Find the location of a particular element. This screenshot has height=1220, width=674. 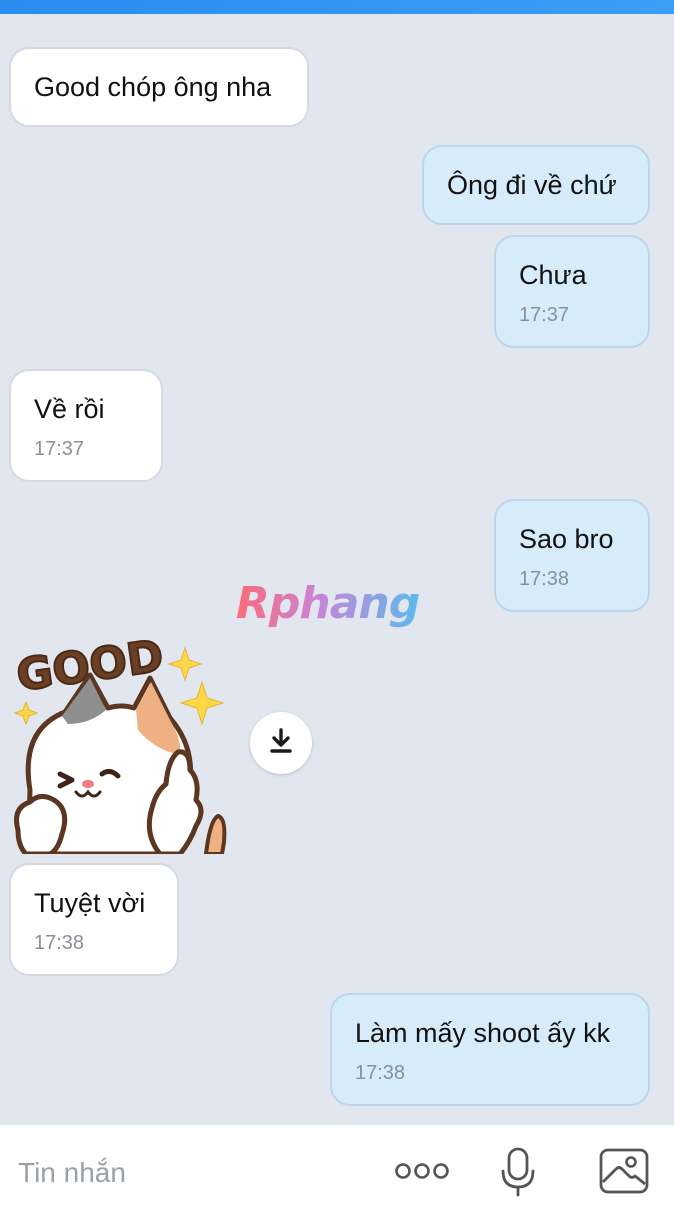

header-bar is located at coordinates (337, 7).